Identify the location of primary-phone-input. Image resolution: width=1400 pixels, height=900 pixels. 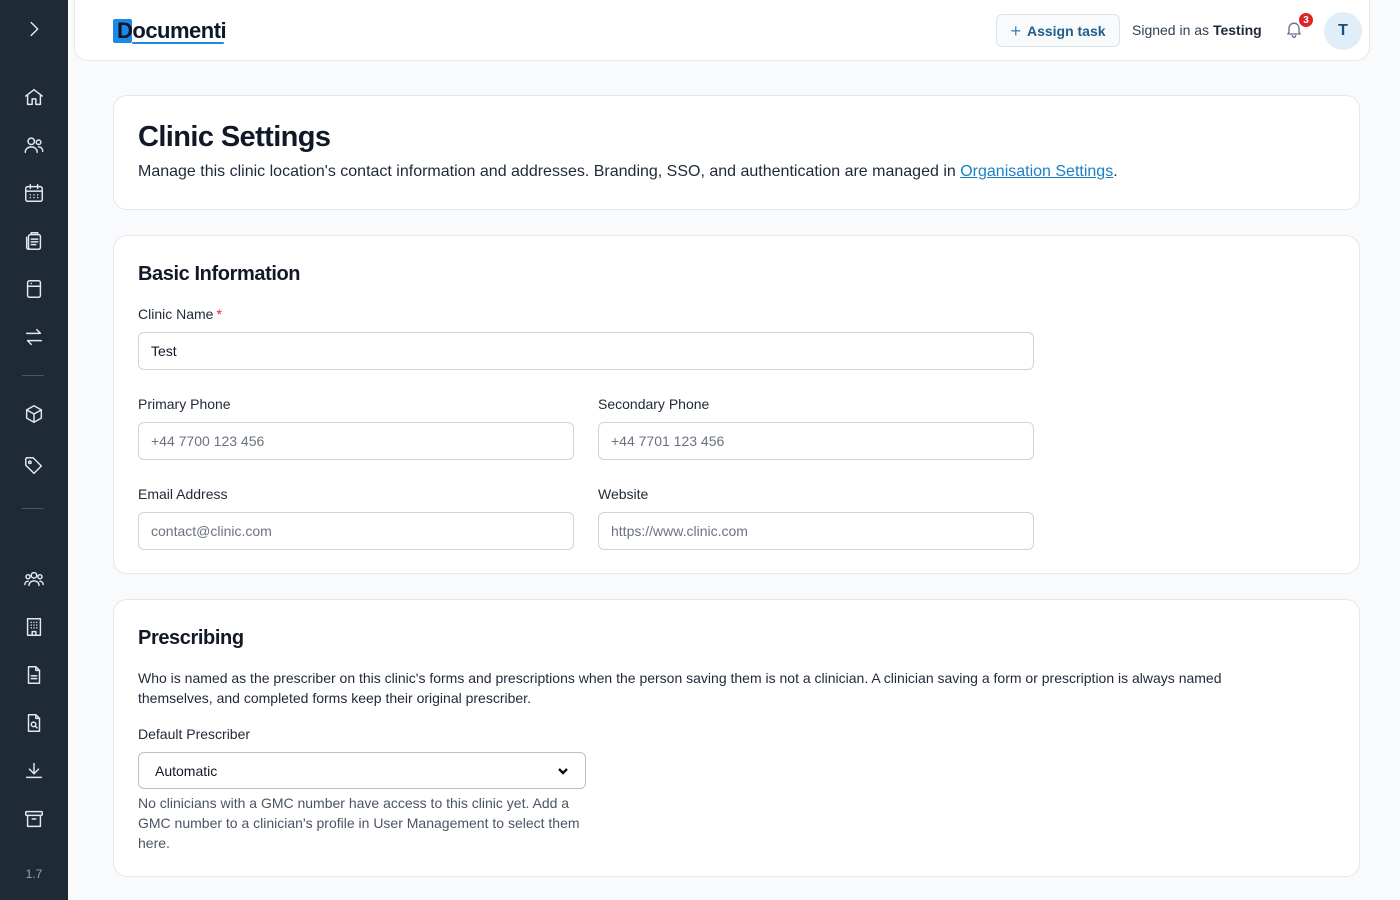
(356, 441).